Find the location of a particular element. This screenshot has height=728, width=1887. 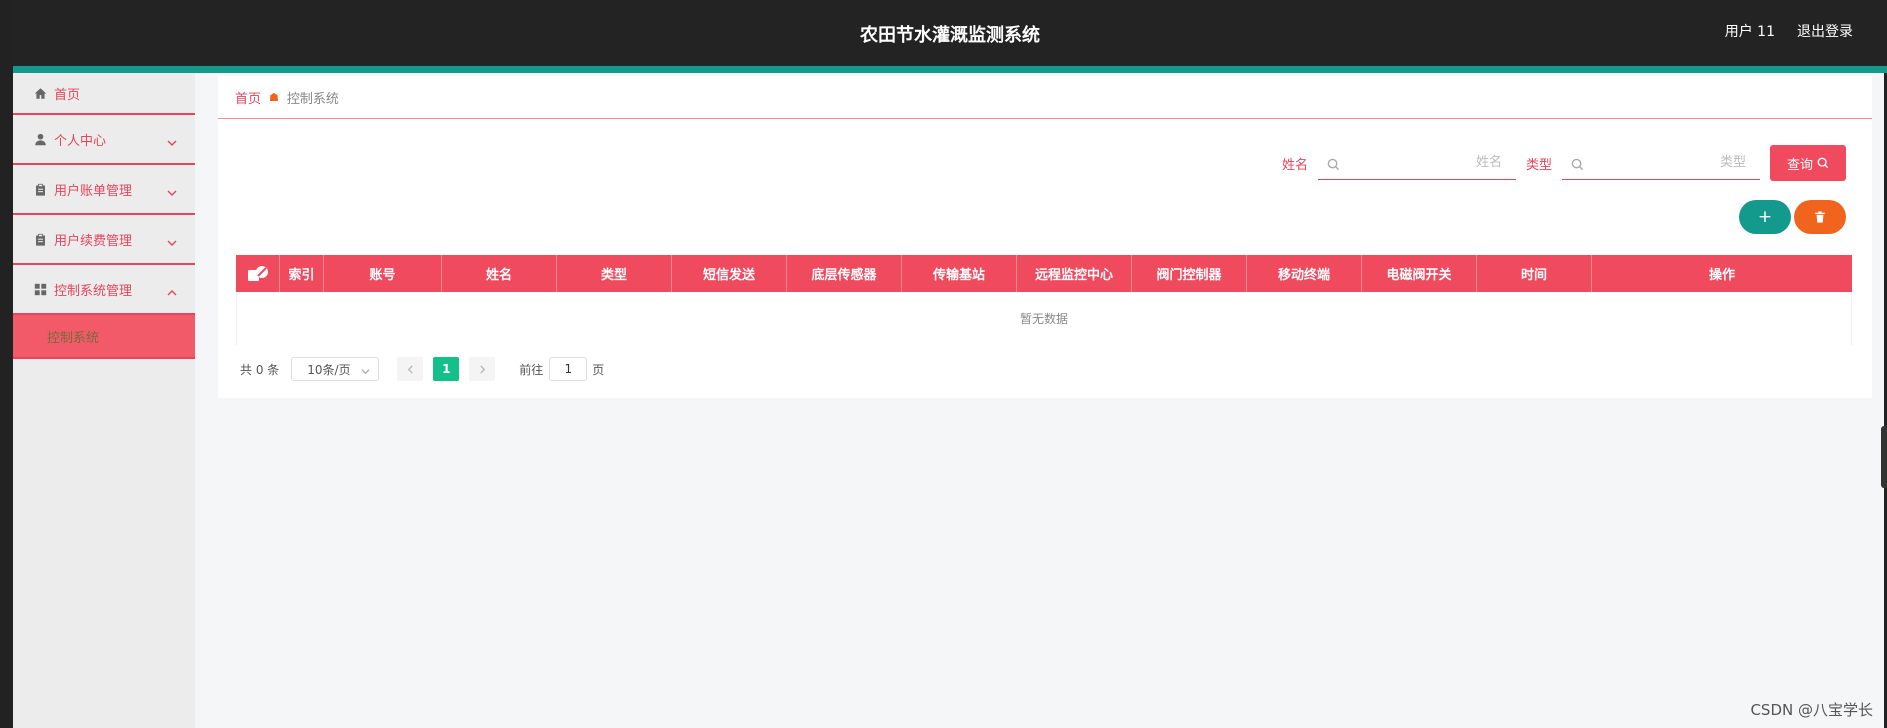

name-search-input is located at coordinates (1416, 162).